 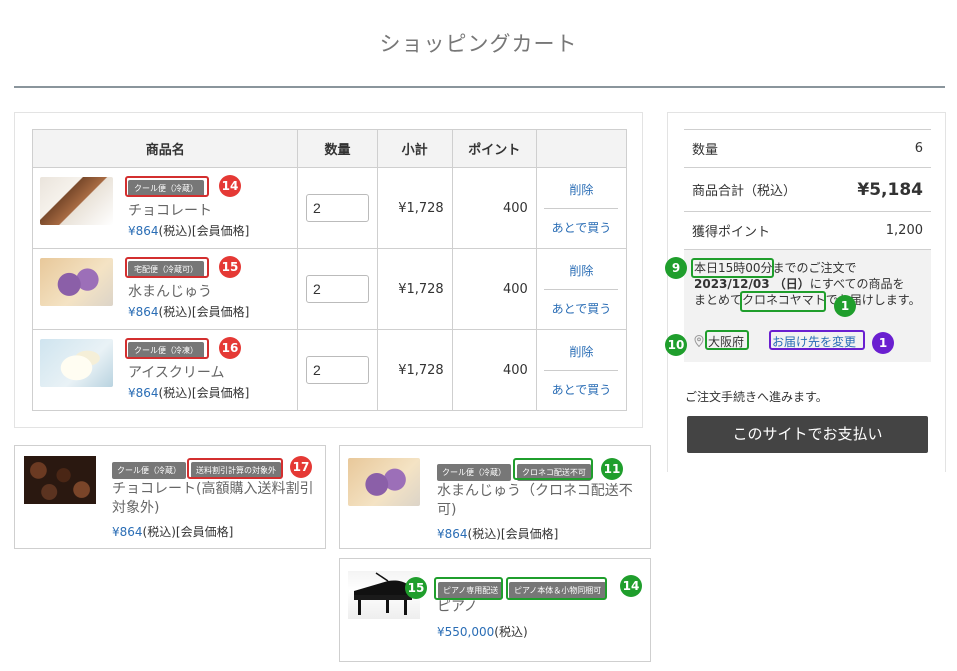 What do you see at coordinates (744, 191) in the screenshot?
I see `summary-total-label: 商品合計（税込）` at bounding box center [744, 191].